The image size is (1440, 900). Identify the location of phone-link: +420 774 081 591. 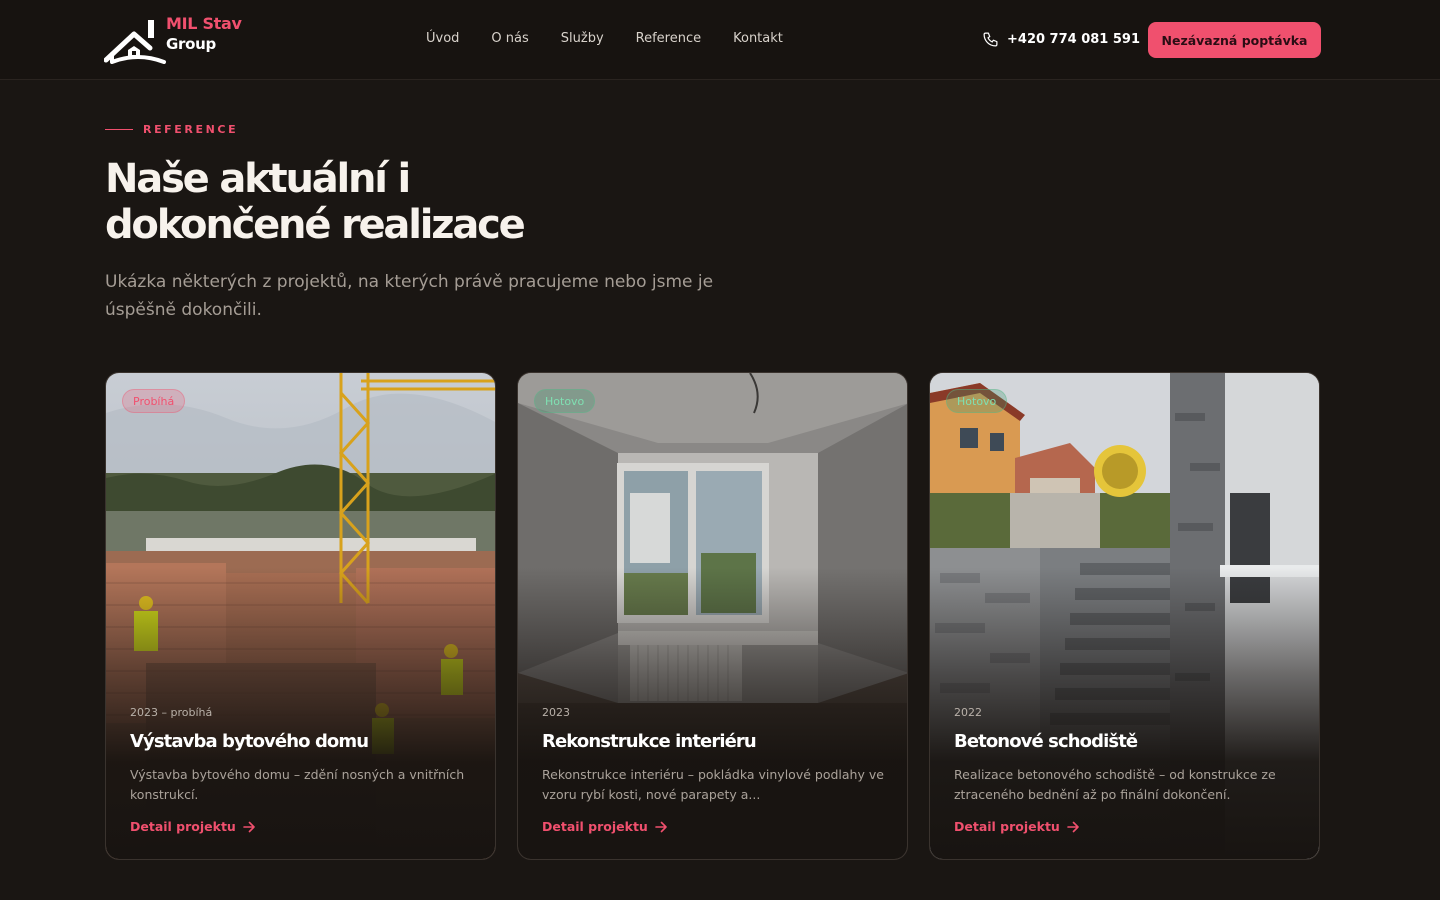
(1061, 39).